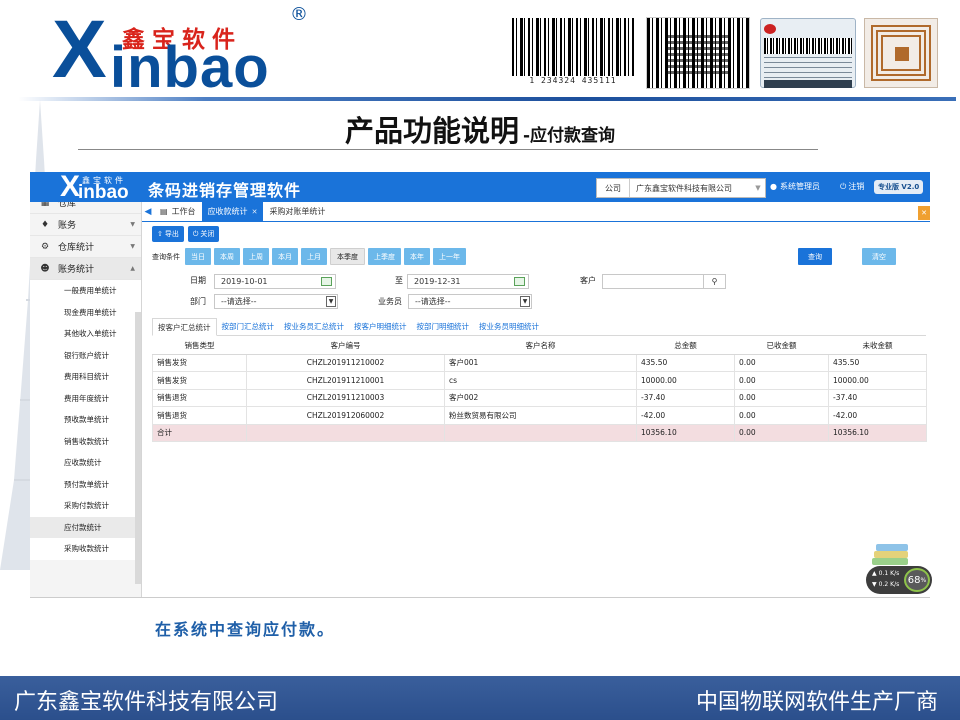 The image size is (960, 720). Describe the element at coordinates (248, 326) in the screenshot. I see `subtab-by-dept-summary: 按部门汇总统计` at that location.